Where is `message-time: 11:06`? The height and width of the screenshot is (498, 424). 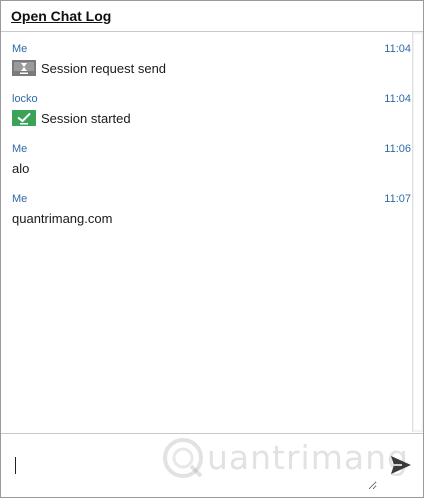
message-time: 11:06 is located at coordinates (397, 149).